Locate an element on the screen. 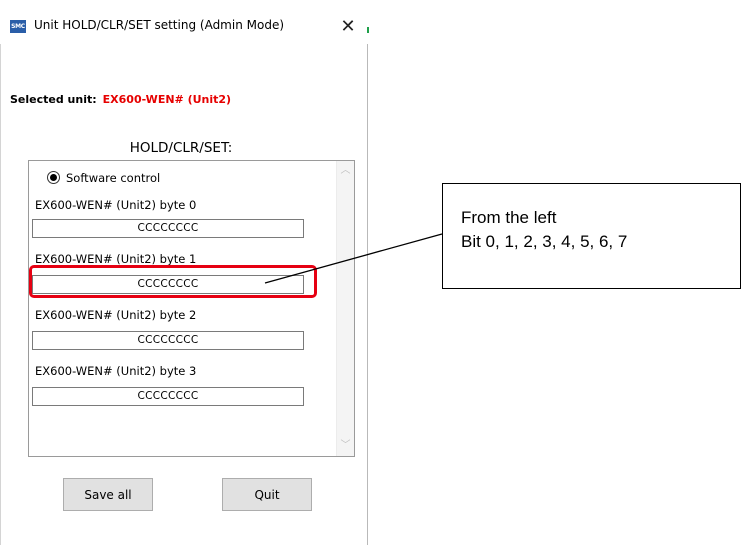 This screenshot has width=753, height=545. callout-line-1: From the left is located at coordinates (509, 217).